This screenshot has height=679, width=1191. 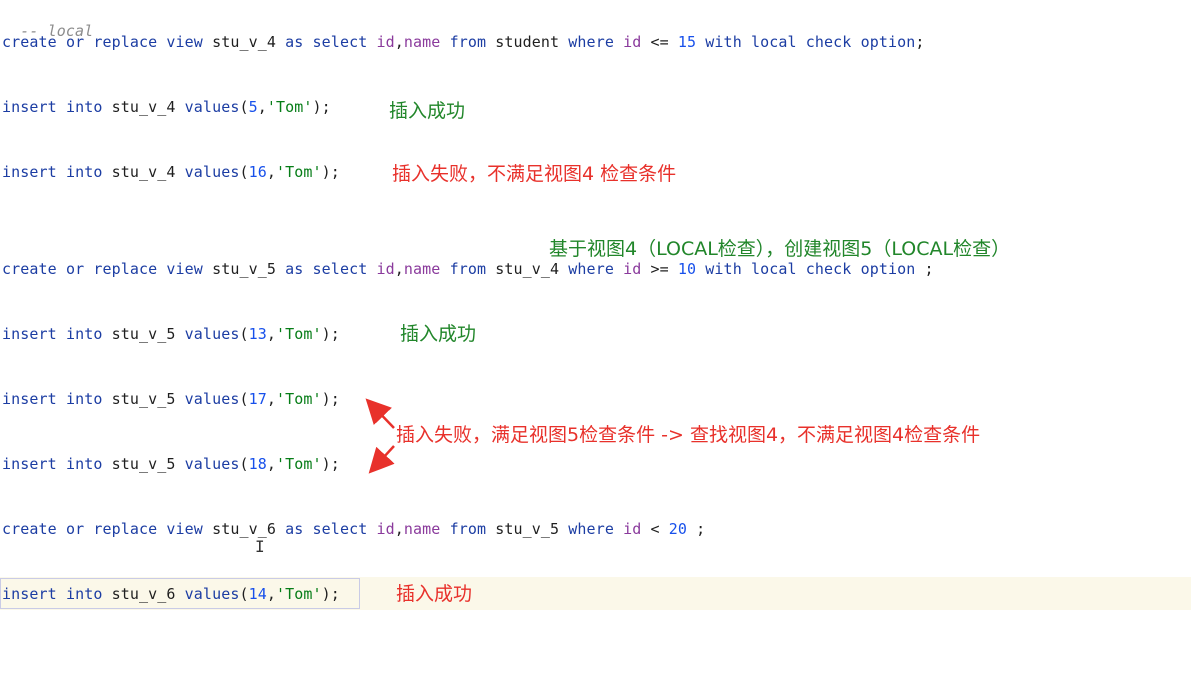 What do you see at coordinates (920, 42) in the screenshot?
I see `code-token: ;` at bounding box center [920, 42].